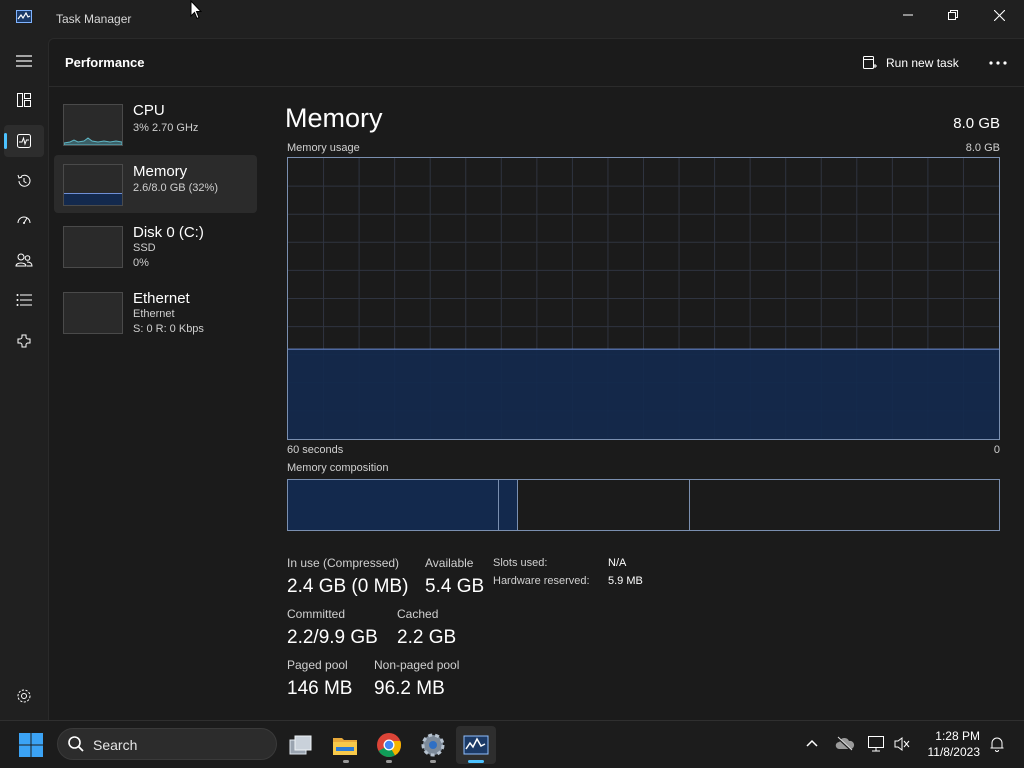 The width and height of the screenshot is (1024, 768). Describe the element at coordinates (315, 450) in the screenshot. I see `graph-time-left: 60 seconds` at that location.